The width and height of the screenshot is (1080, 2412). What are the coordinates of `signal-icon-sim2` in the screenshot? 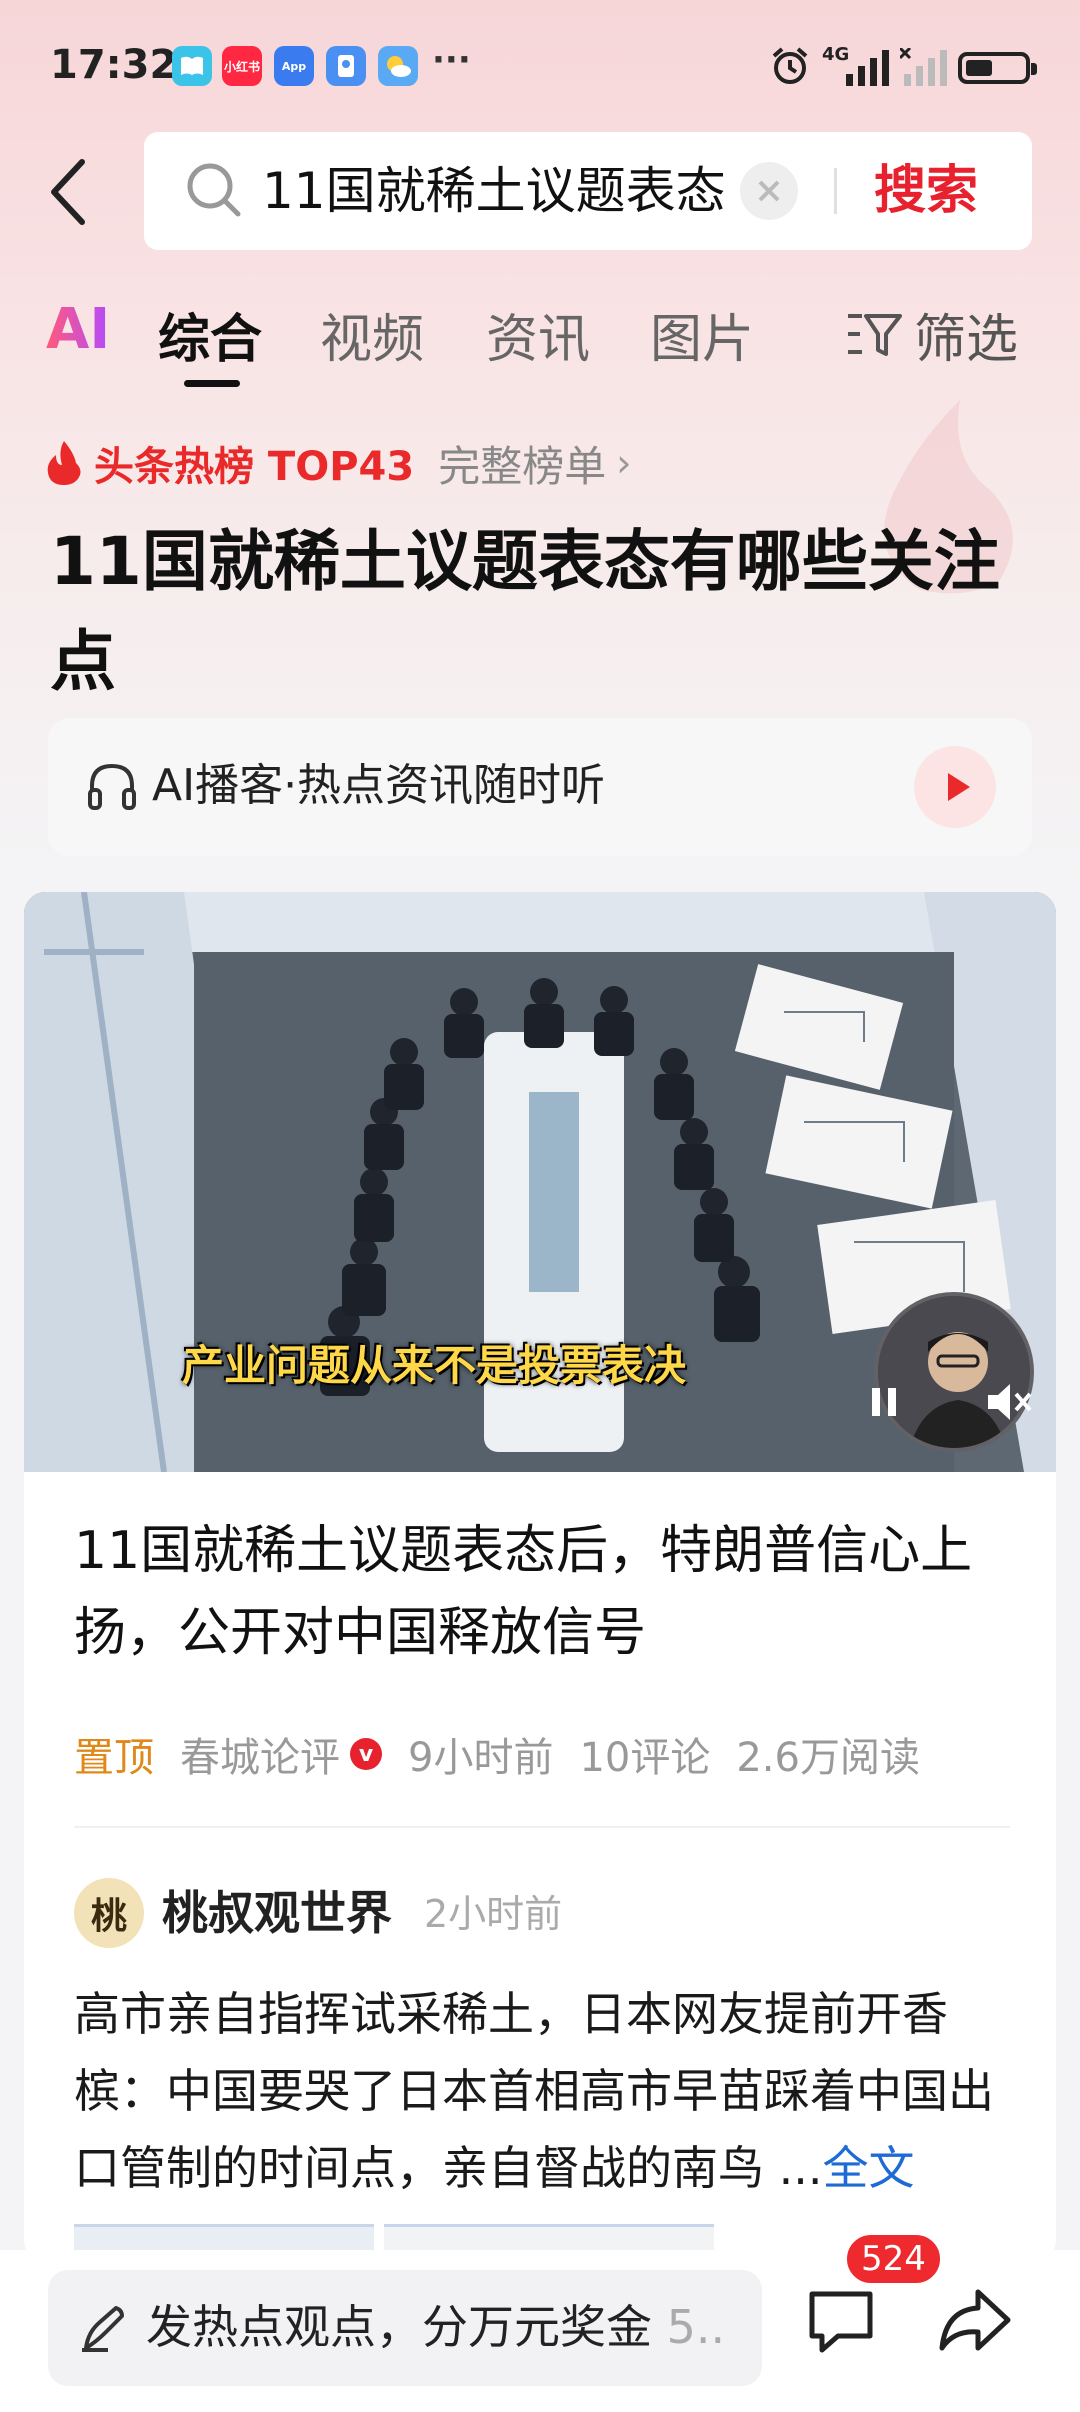 It's located at (923, 67).